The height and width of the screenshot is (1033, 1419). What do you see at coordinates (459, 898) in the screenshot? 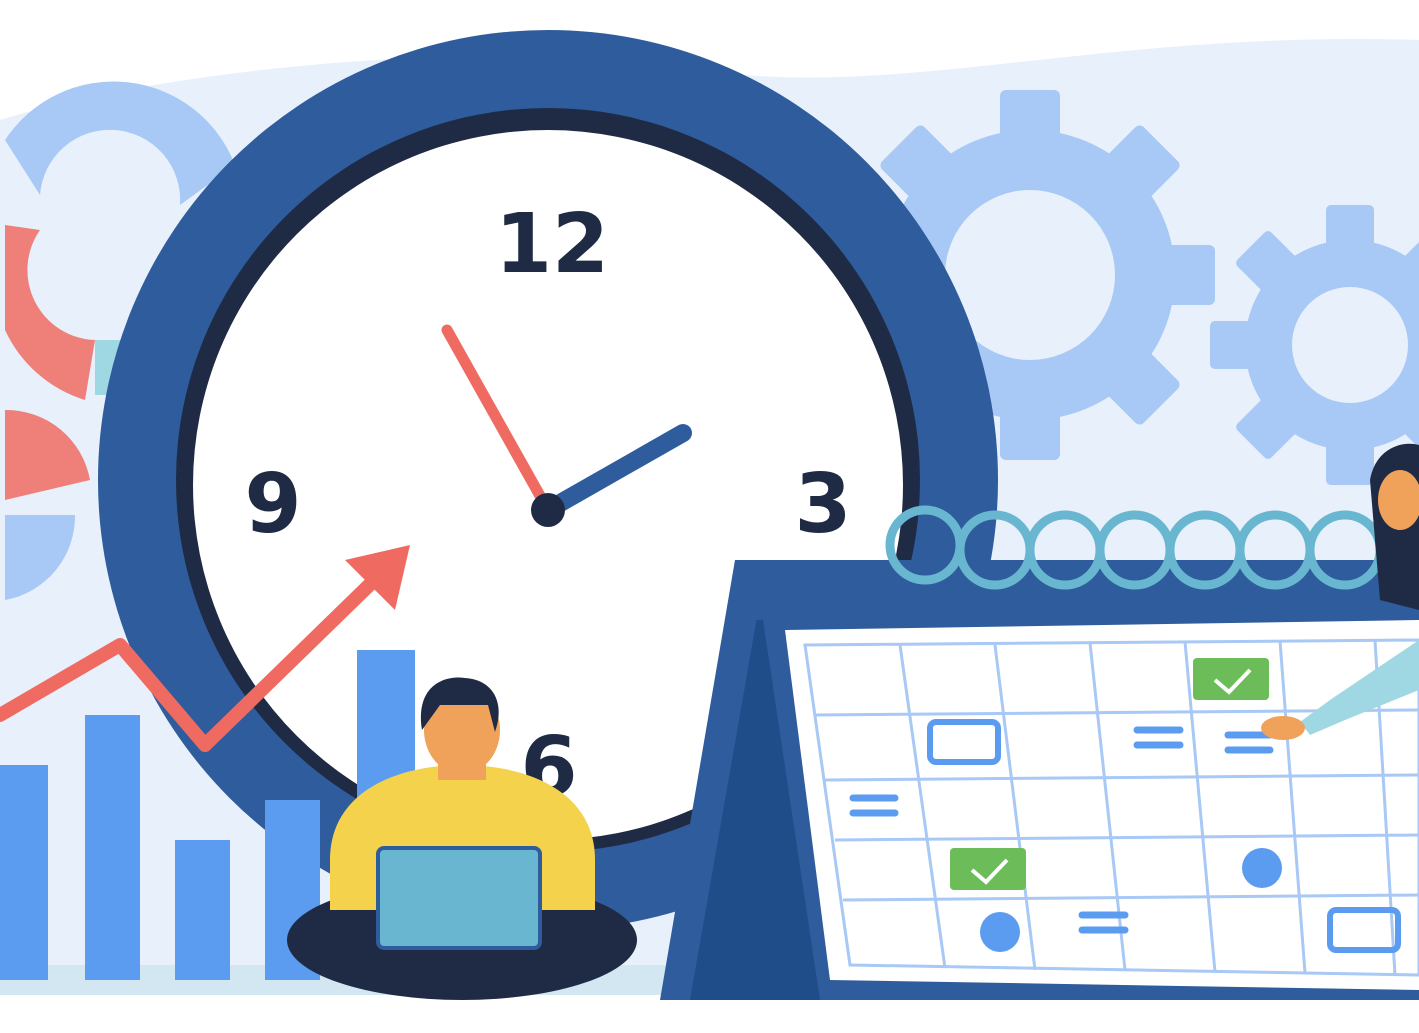
I see `laptop-icon` at bounding box center [459, 898].